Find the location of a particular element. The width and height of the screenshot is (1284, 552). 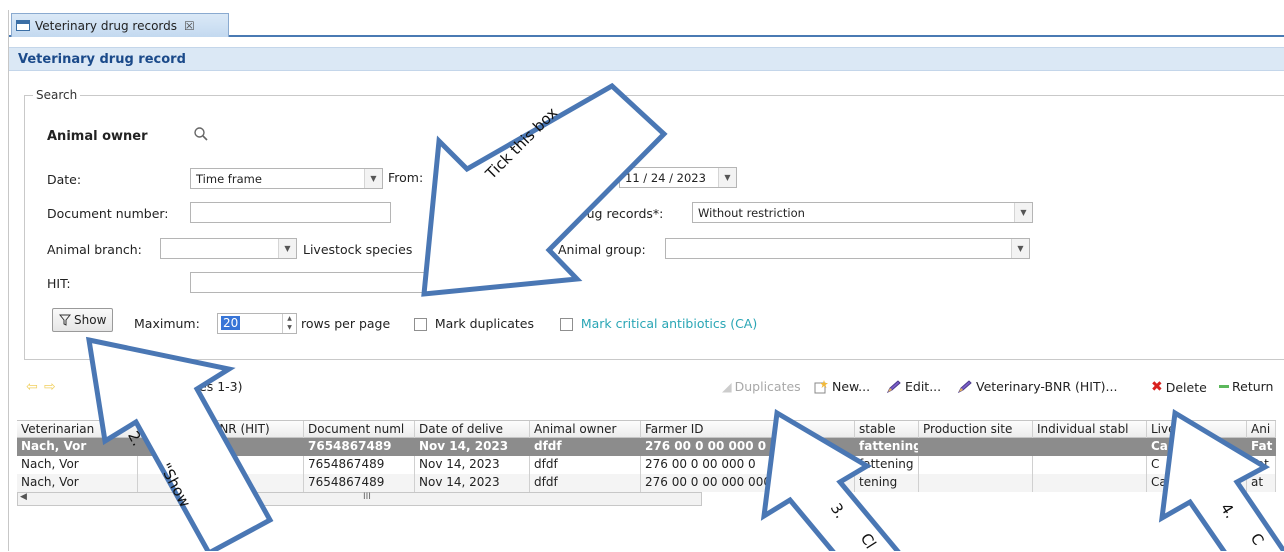

return-label: Return is located at coordinates (1253, 386).